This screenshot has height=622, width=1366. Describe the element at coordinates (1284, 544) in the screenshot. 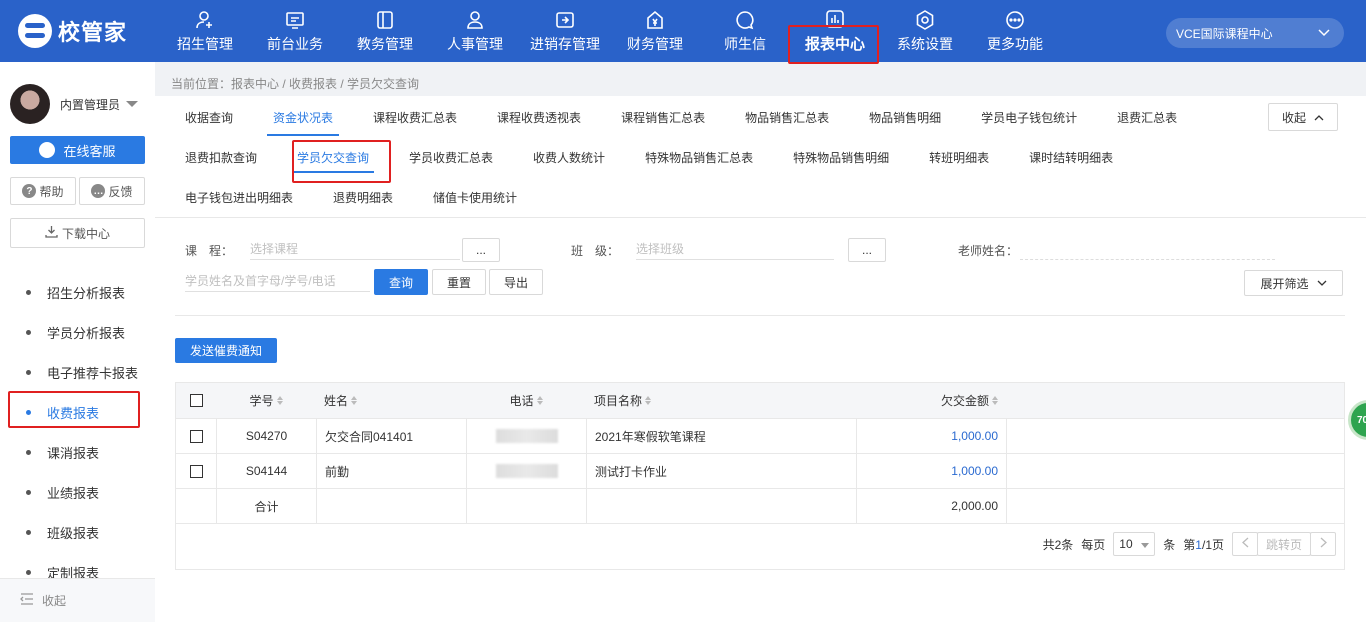

I see `jump-page-button: 跳转页` at that location.